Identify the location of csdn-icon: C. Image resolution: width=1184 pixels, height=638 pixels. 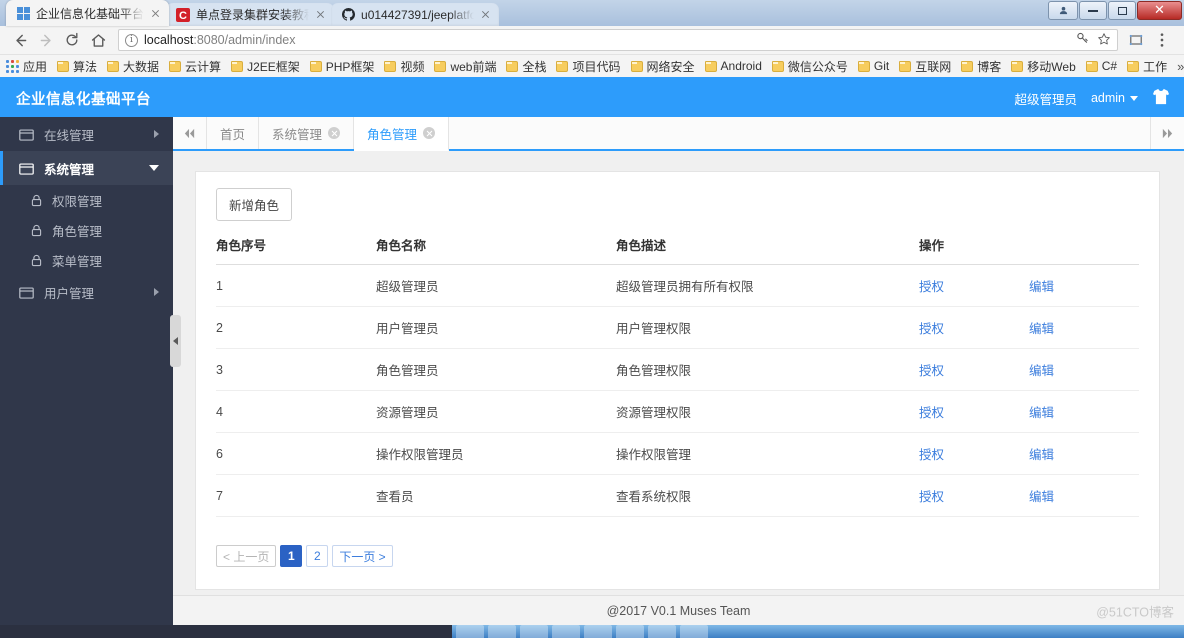
(183, 14).